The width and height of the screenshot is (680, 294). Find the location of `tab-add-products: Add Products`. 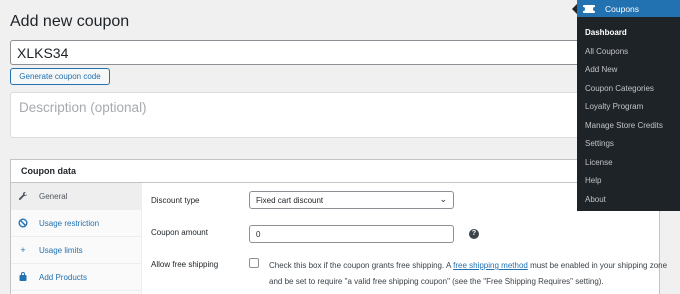

tab-add-products: Add Products is located at coordinates (76, 277).